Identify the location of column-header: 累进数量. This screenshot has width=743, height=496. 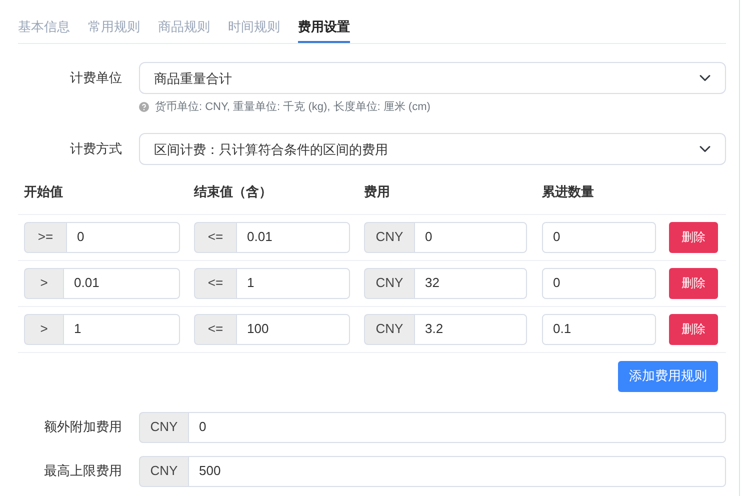
(568, 192).